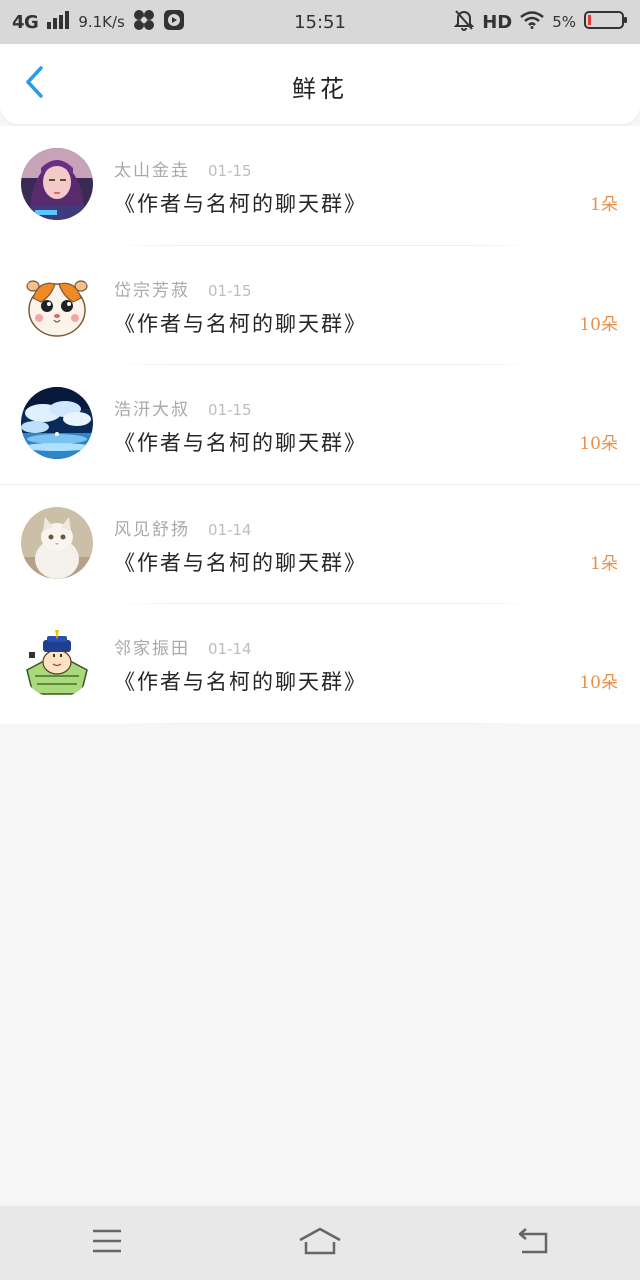  I want to click on signal-icon, so click(58, 22).